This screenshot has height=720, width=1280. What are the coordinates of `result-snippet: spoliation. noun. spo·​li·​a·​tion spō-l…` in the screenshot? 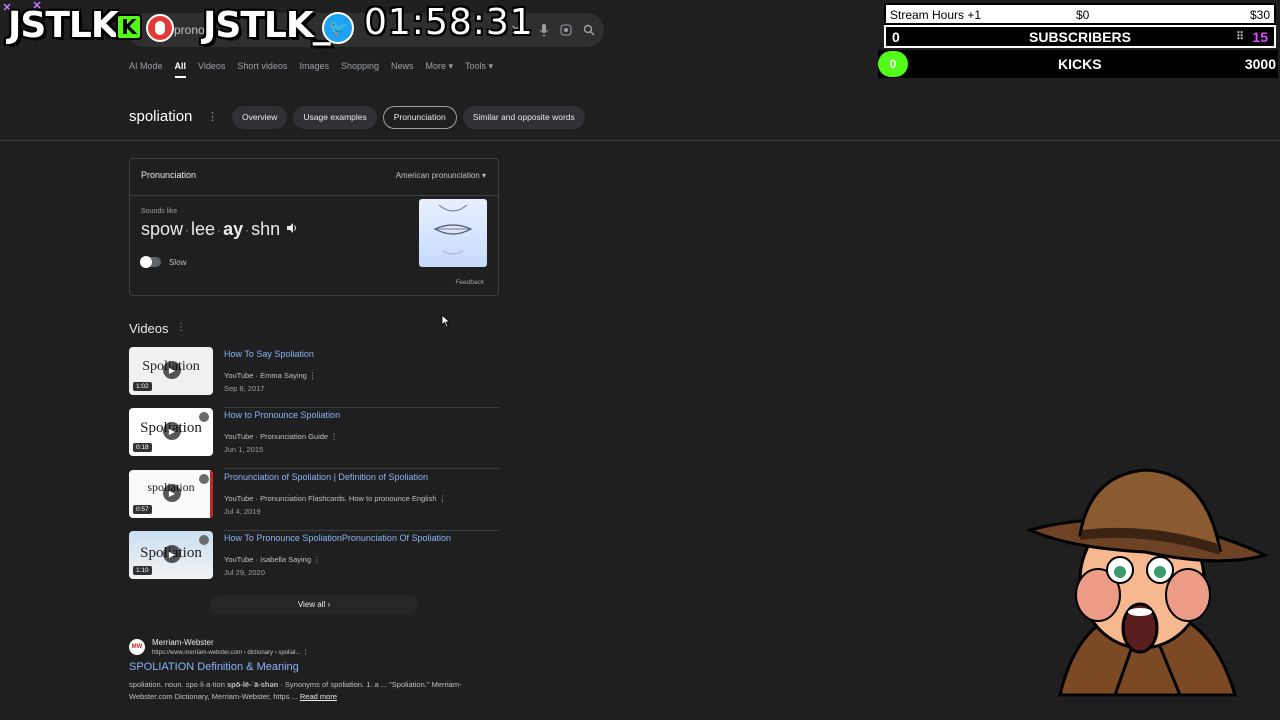 It's located at (295, 690).